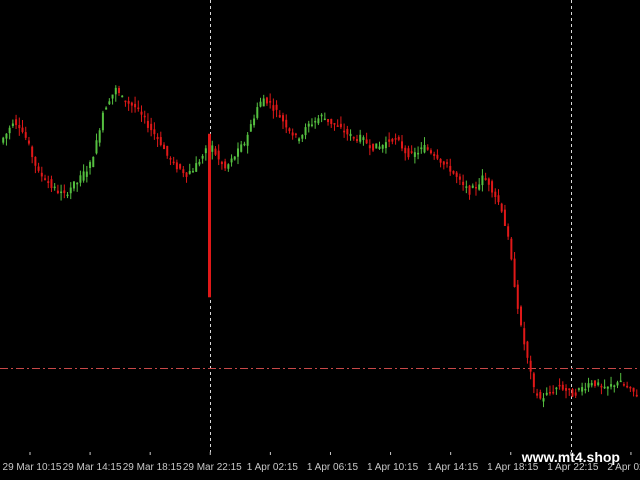 Image resolution: width=640 pixels, height=480 pixels. Describe the element at coordinates (393, 467) in the screenshot. I see `x-tick-label-6: 1 Apr 10:15` at that location.